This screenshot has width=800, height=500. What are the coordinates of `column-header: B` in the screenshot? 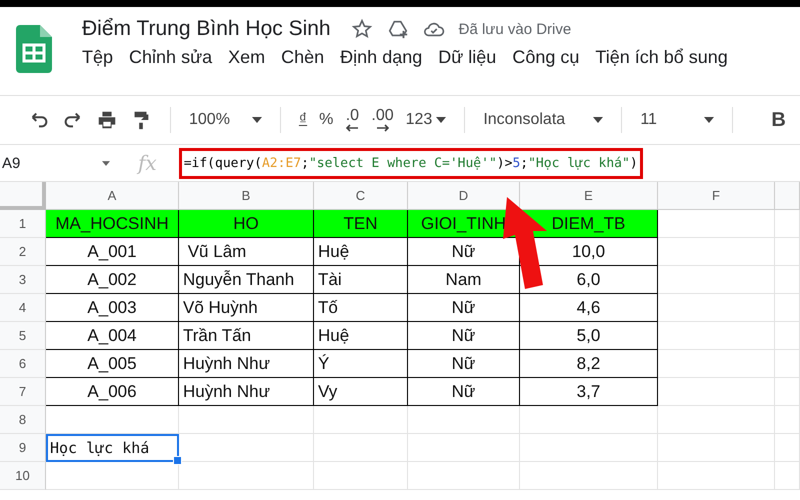 It's located at (246, 196).